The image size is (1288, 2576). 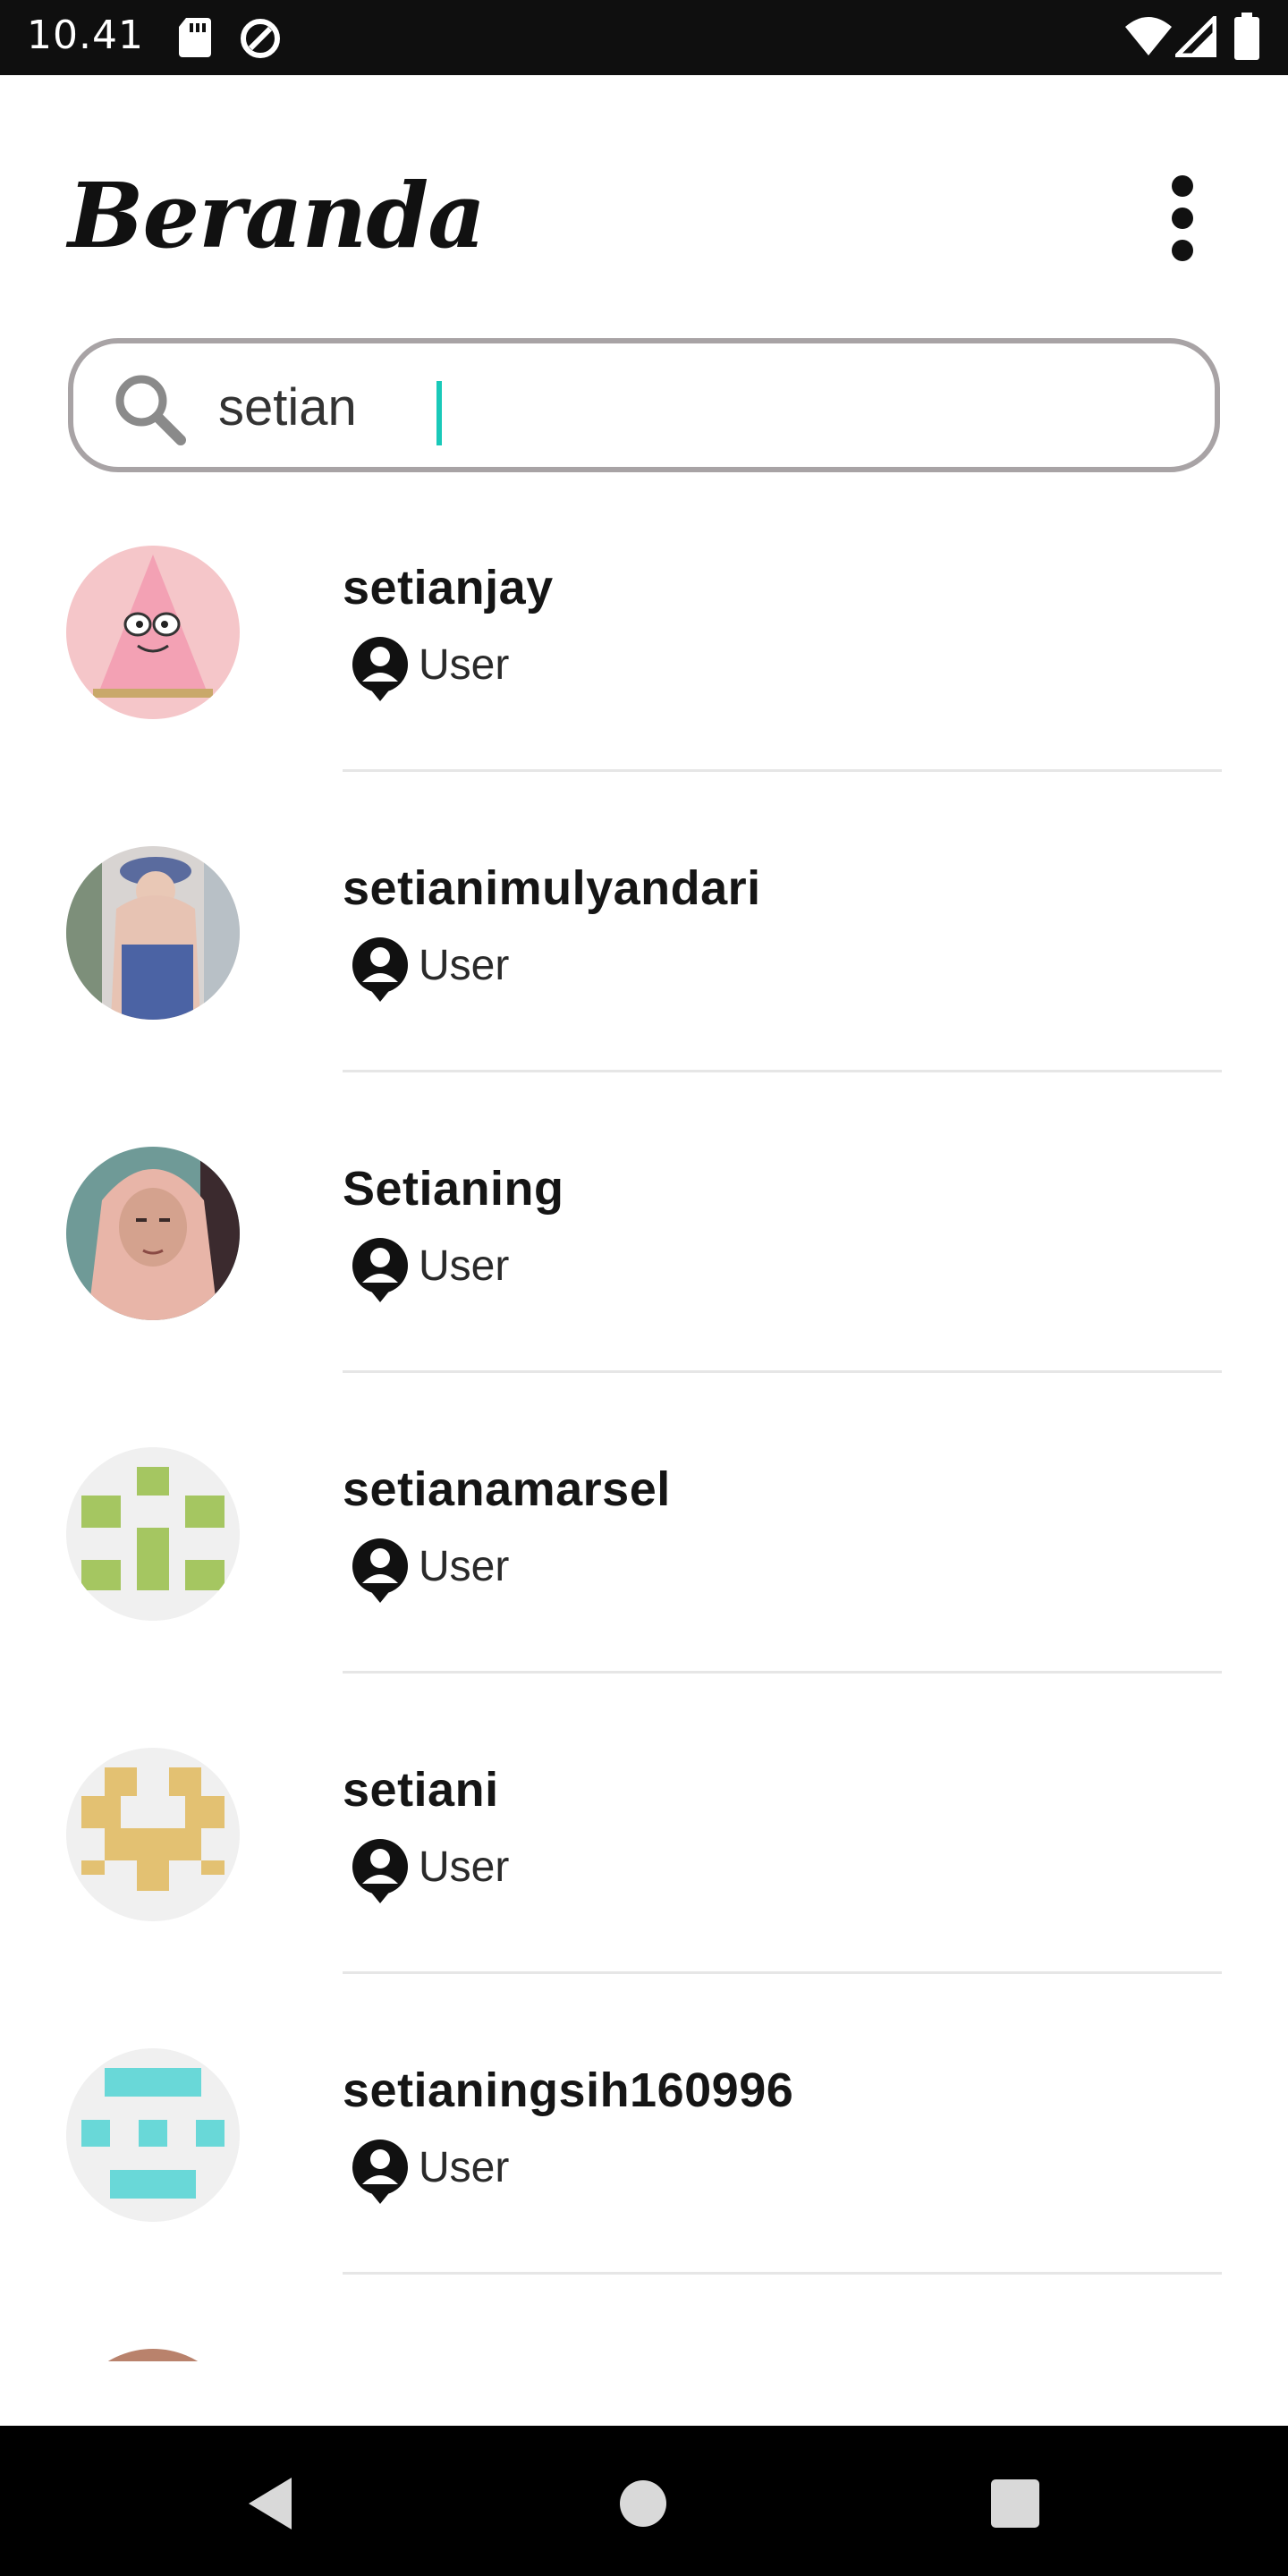 I want to click on sd-card-icon, so click(x=195, y=37).